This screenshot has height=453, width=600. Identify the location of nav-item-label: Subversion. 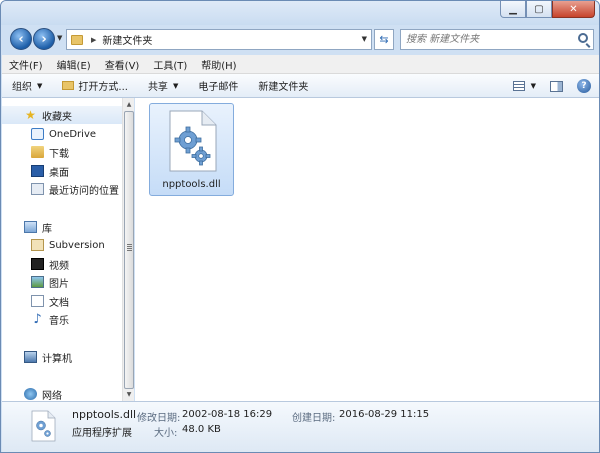
(77, 245).